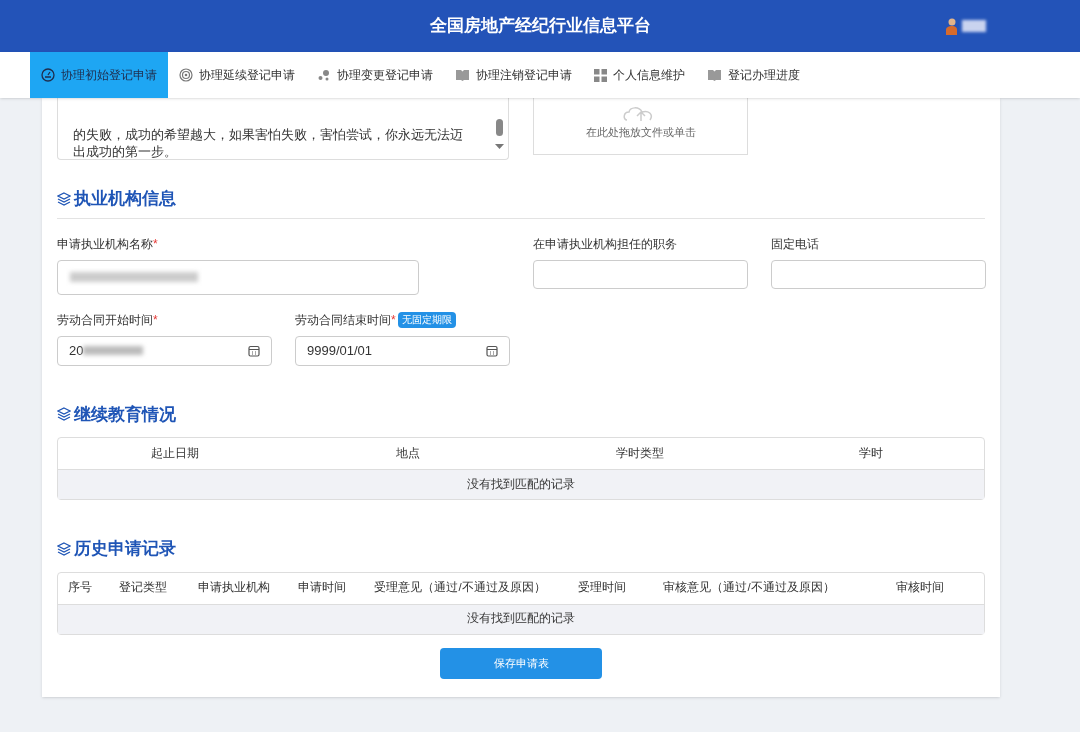 The width and height of the screenshot is (1080, 732). Describe the element at coordinates (343, 320) in the screenshot. I see `field-label: 劳动合同结束时间` at that location.